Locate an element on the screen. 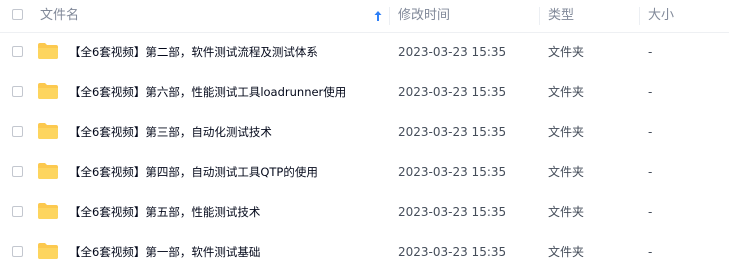  file-list-header: 文件名 修改时间 类型 大小 is located at coordinates (364, 16).